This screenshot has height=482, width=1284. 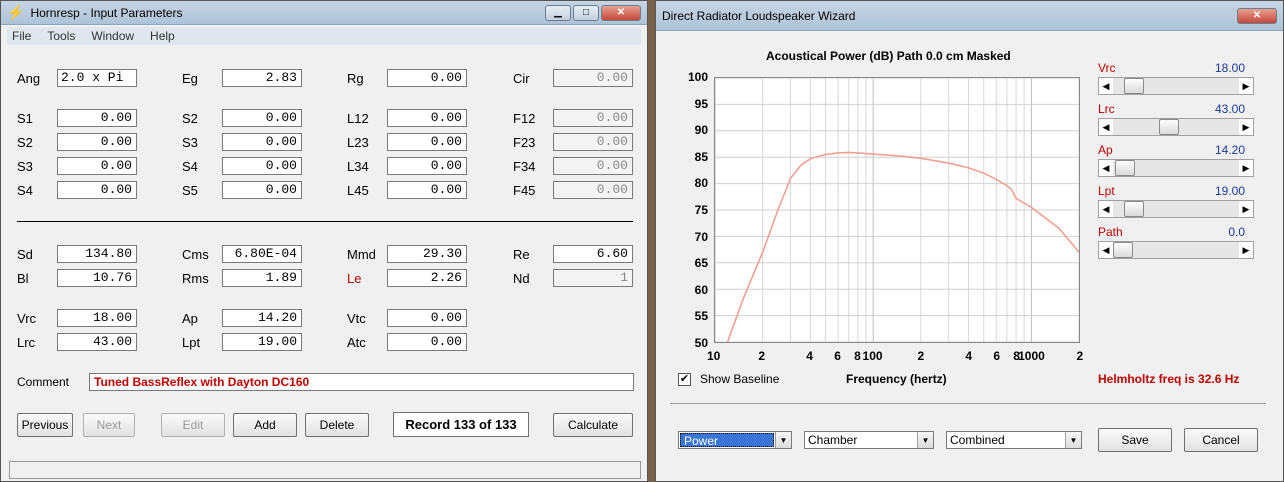 I want to click on calculate-label: Calculate, so click(x=593, y=425).